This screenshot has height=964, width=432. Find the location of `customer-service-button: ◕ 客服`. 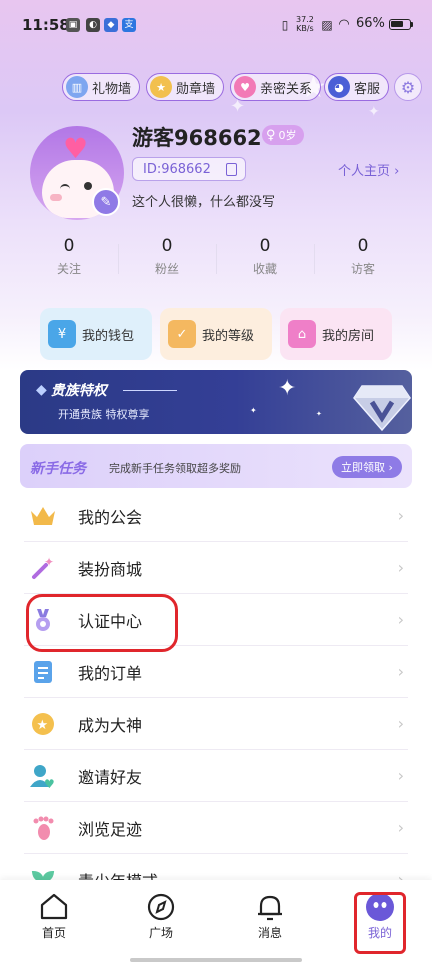

customer-service-button: ◕ 客服 is located at coordinates (357, 87).